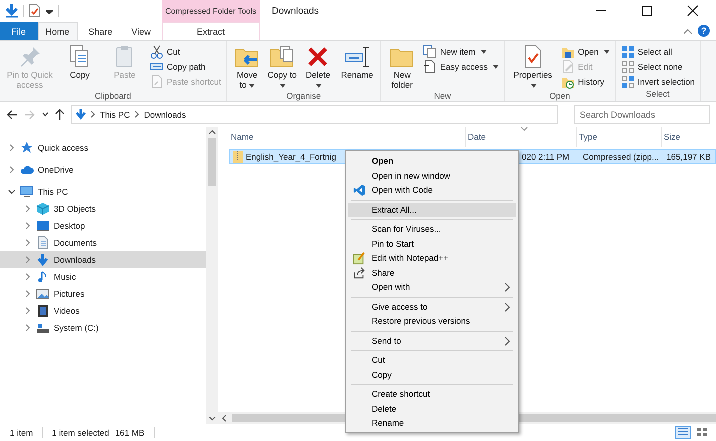  Describe the element at coordinates (546, 157) in the screenshot. I see `table-cell: 020 2:11 PM` at that location.